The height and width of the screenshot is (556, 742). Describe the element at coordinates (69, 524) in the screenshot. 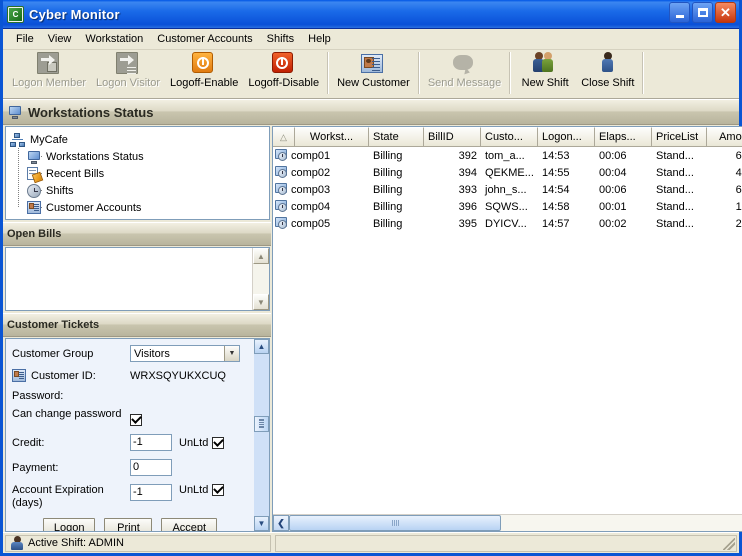

I see `logon-button: Logon` at that location.